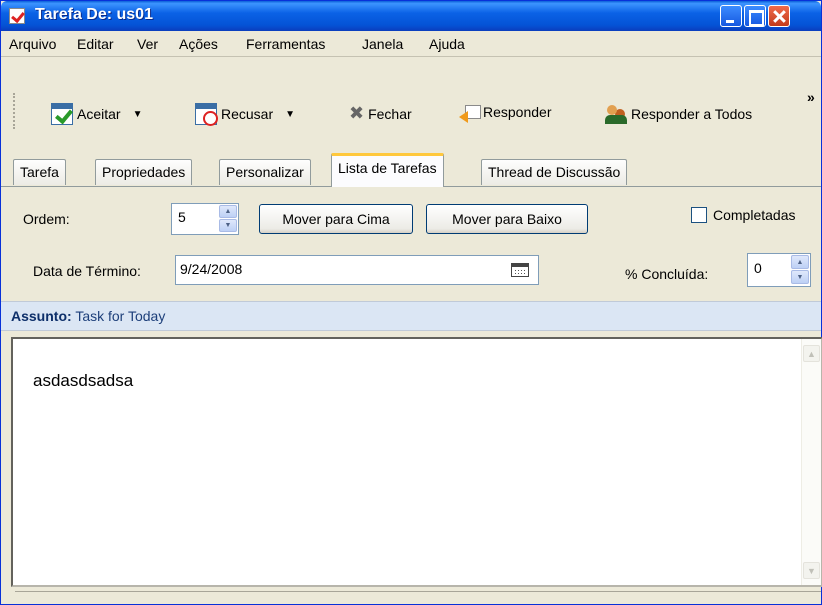  I want to click on subject-label: Assunto:, so click(41, 316).